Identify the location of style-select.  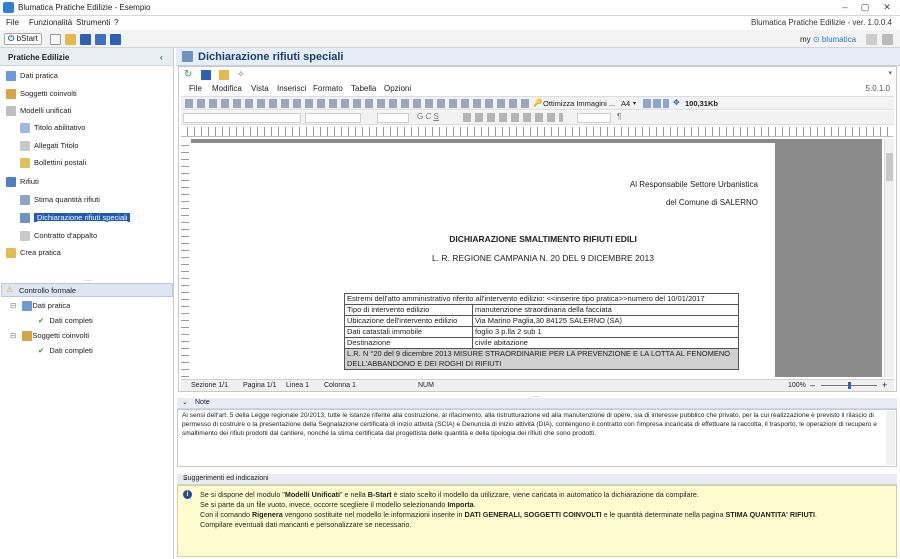
(242, 118).